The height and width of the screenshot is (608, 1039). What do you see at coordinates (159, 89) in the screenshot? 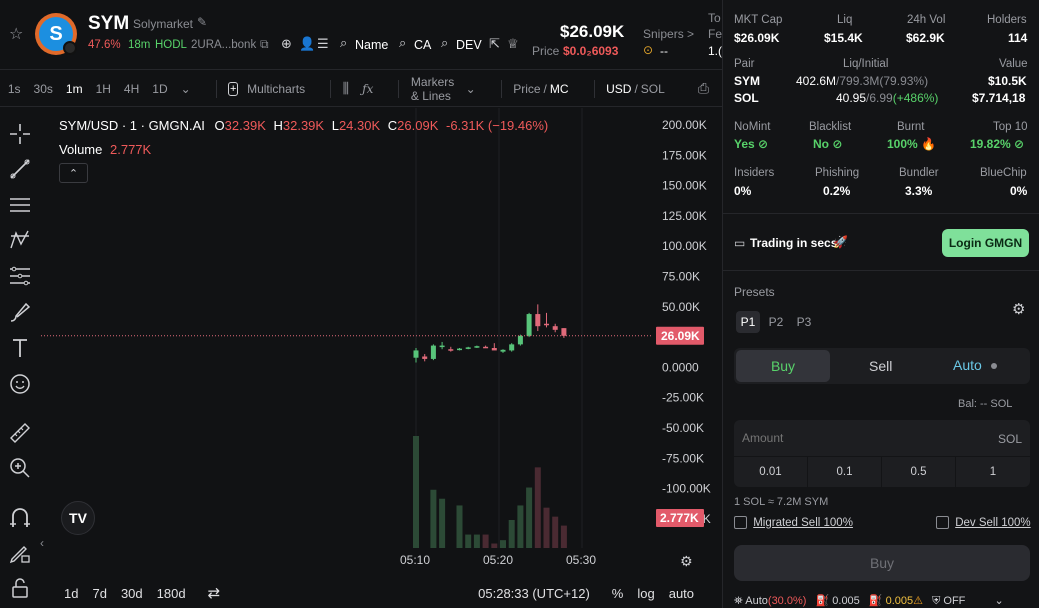
I see `interval-1d: 1D` at bounding box center [159, 89].